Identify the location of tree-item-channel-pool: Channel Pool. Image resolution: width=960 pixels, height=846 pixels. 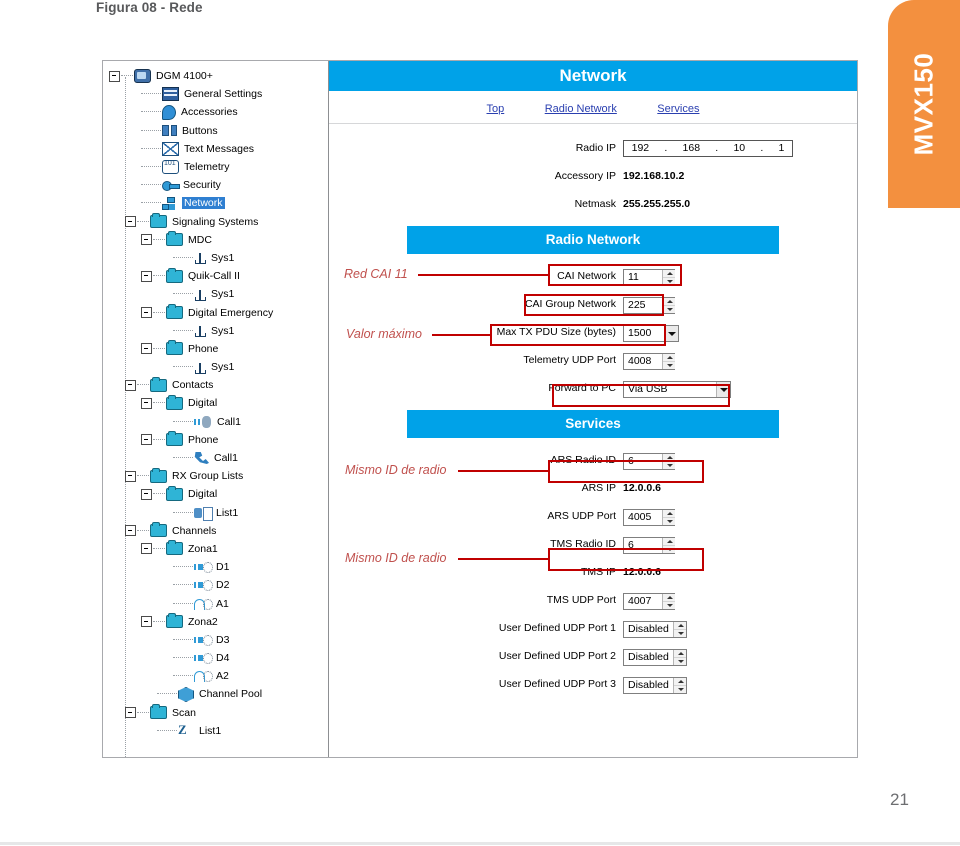
(215, 694).